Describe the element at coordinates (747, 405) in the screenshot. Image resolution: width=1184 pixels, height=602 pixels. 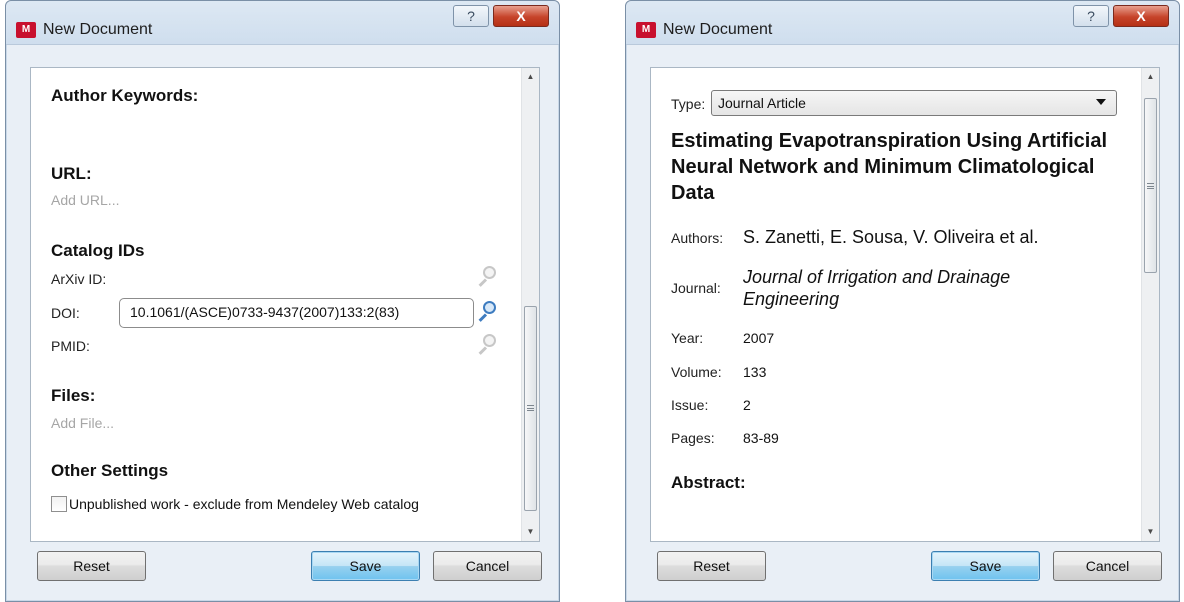
I see `issue-value: 2` at that location.